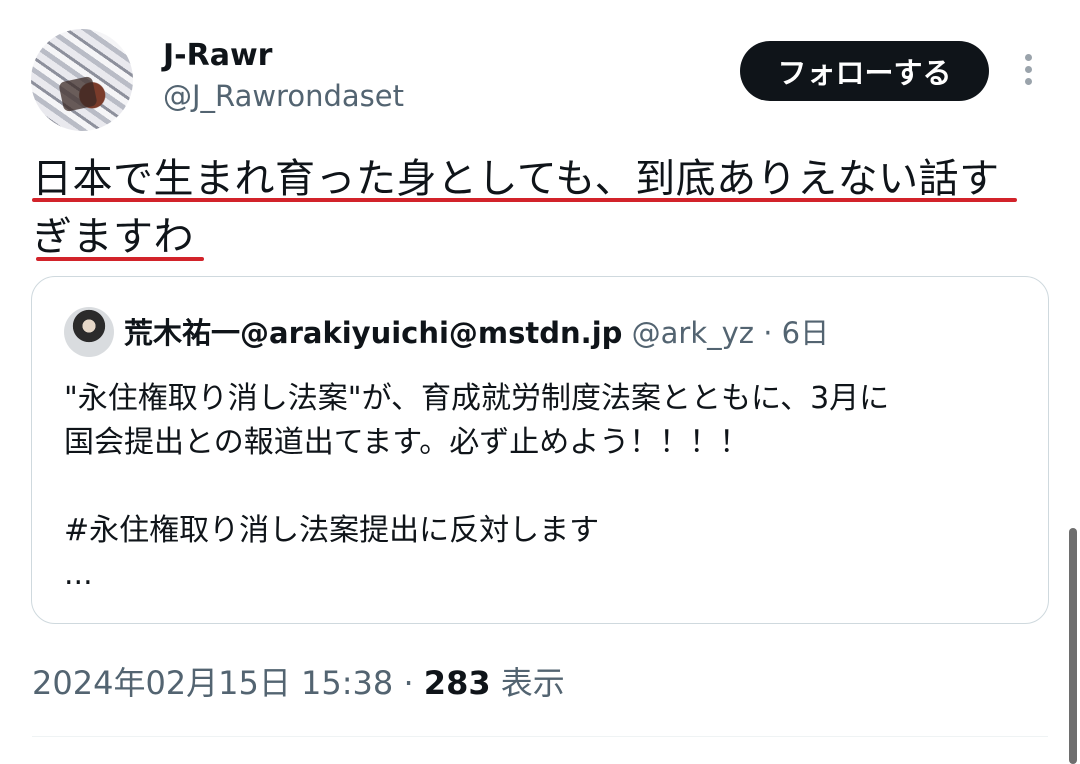  What do you see at coordinates (1073, 646) in the screenshot?
I see `scrollbar` at bounding box center [1073, 646].